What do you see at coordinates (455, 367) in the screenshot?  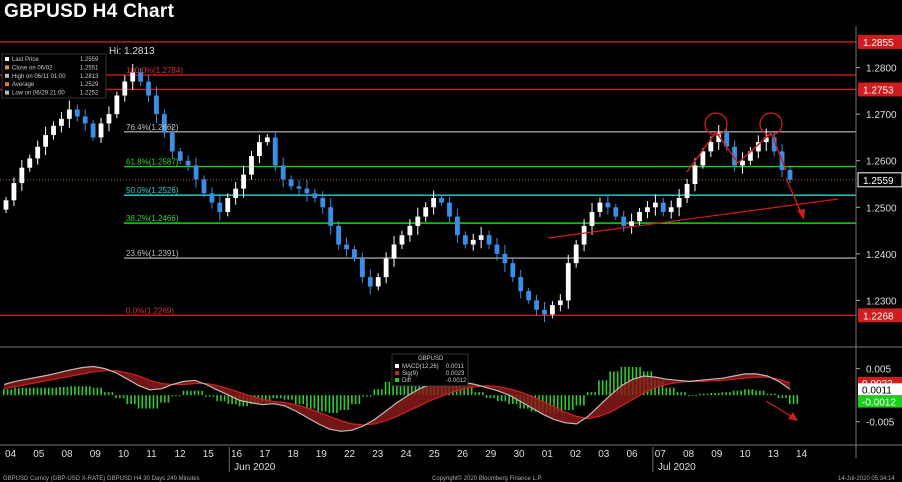 I see `macd-legend-value: 0.0011` at bounding box center [455, 367].